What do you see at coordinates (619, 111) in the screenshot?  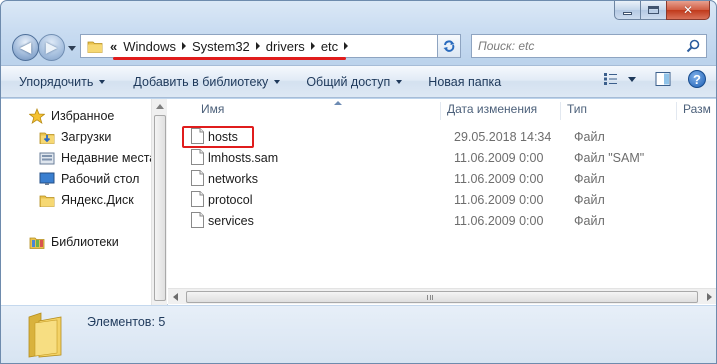 I see `column-header-type: Тип` at bounding box center [619, 111].